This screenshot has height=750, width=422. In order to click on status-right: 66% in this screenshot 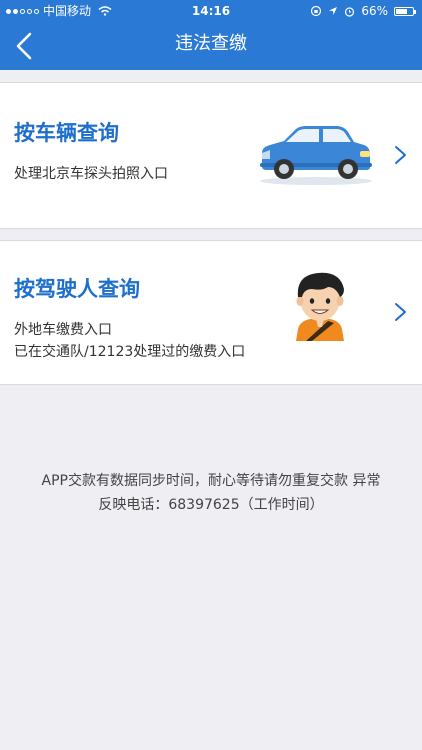, I will do `click(363, 11)`.